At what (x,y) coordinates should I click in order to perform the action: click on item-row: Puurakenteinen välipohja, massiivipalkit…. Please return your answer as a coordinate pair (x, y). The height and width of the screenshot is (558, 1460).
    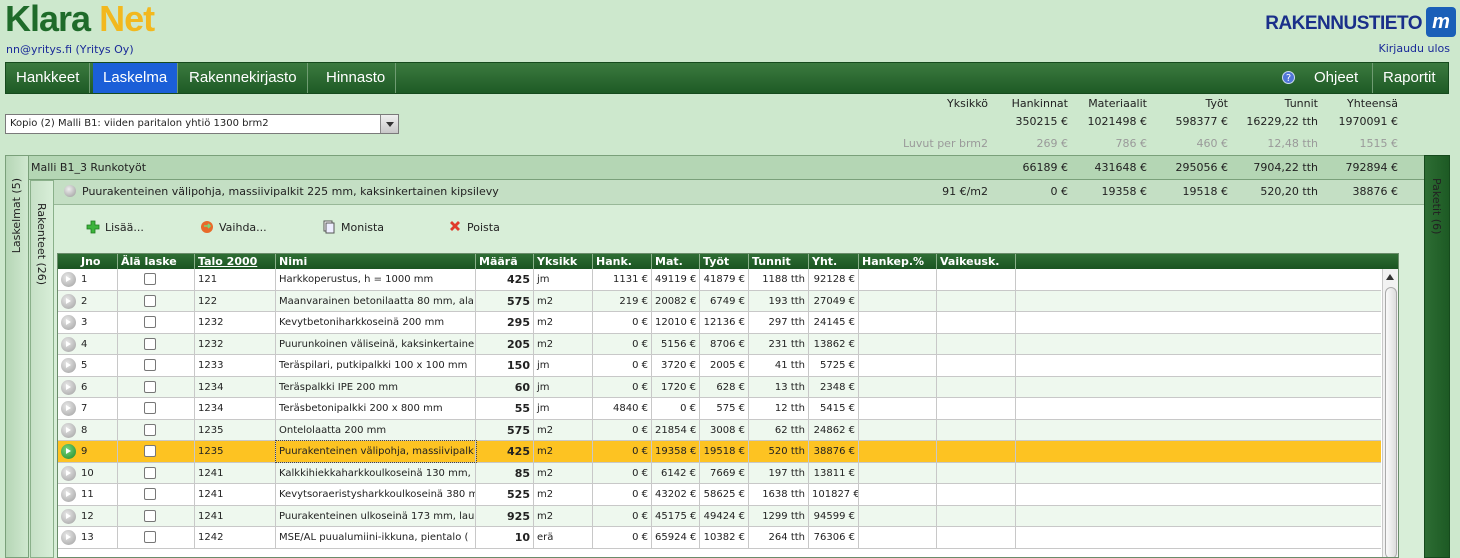
    Looking at the image, I should click on (739, 192).